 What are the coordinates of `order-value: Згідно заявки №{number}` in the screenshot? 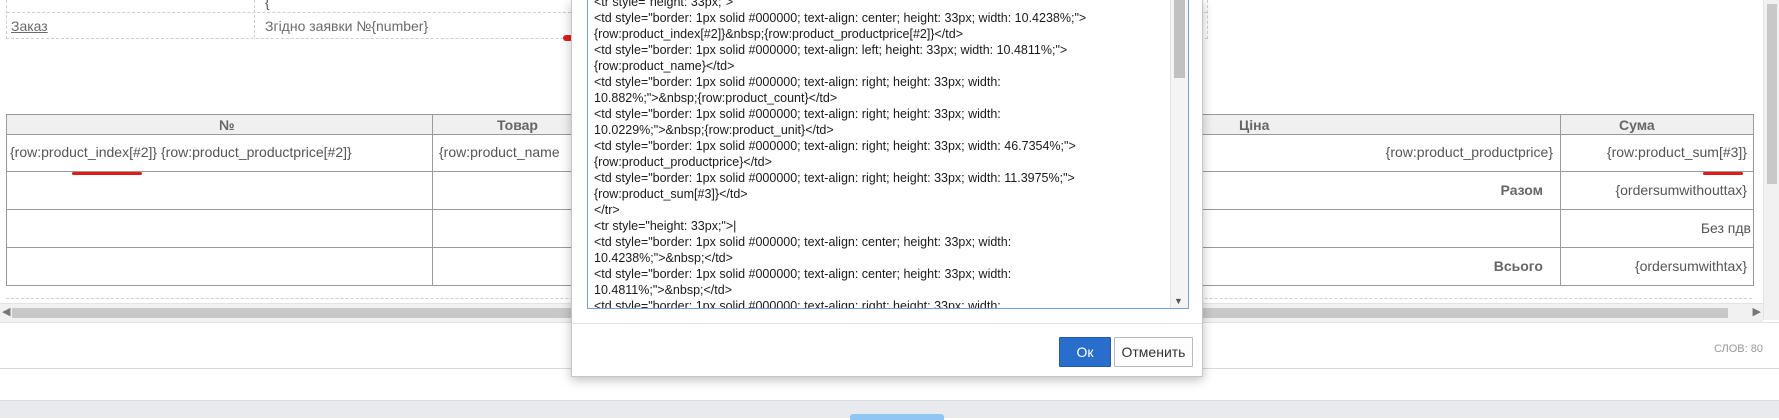 It's located at (346, 26).